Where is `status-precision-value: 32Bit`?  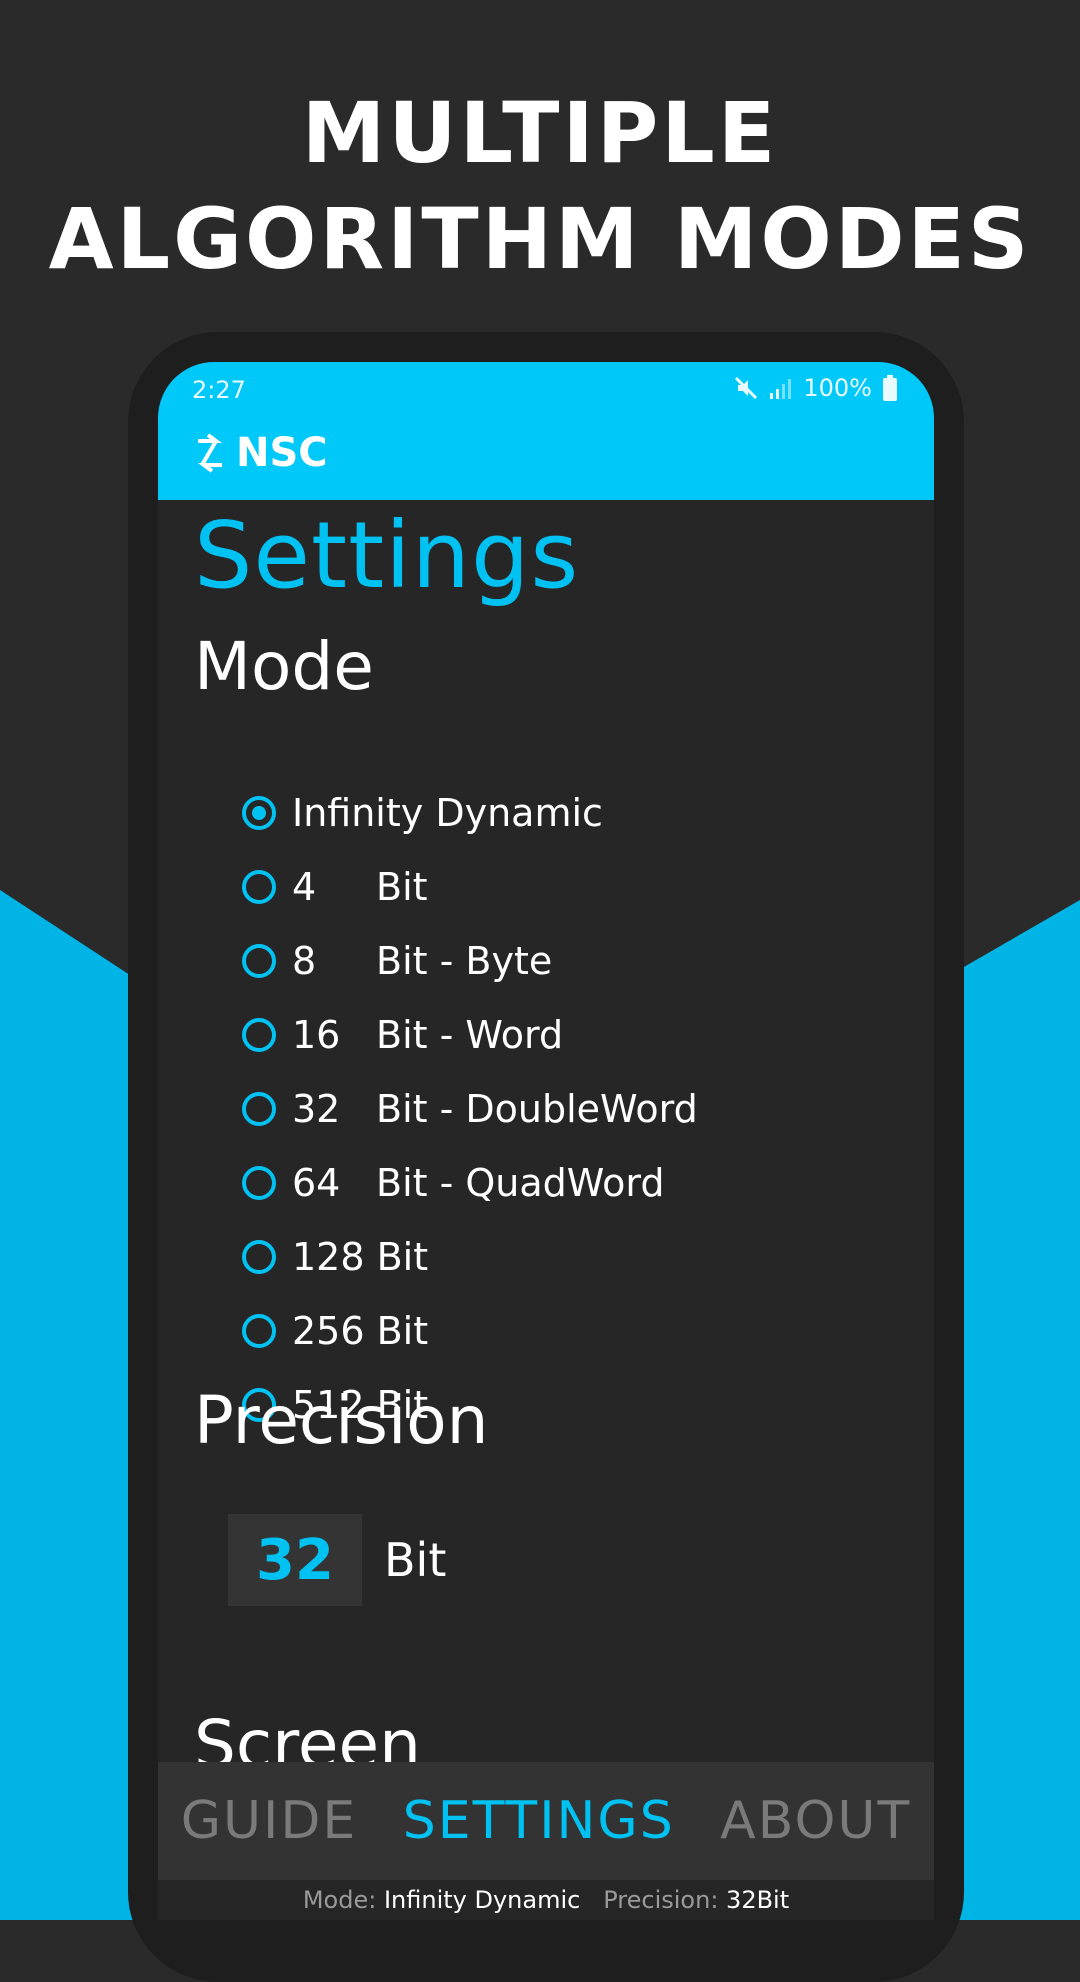 status-precision-value: 32Bit is located at coordinates (758, 1900).